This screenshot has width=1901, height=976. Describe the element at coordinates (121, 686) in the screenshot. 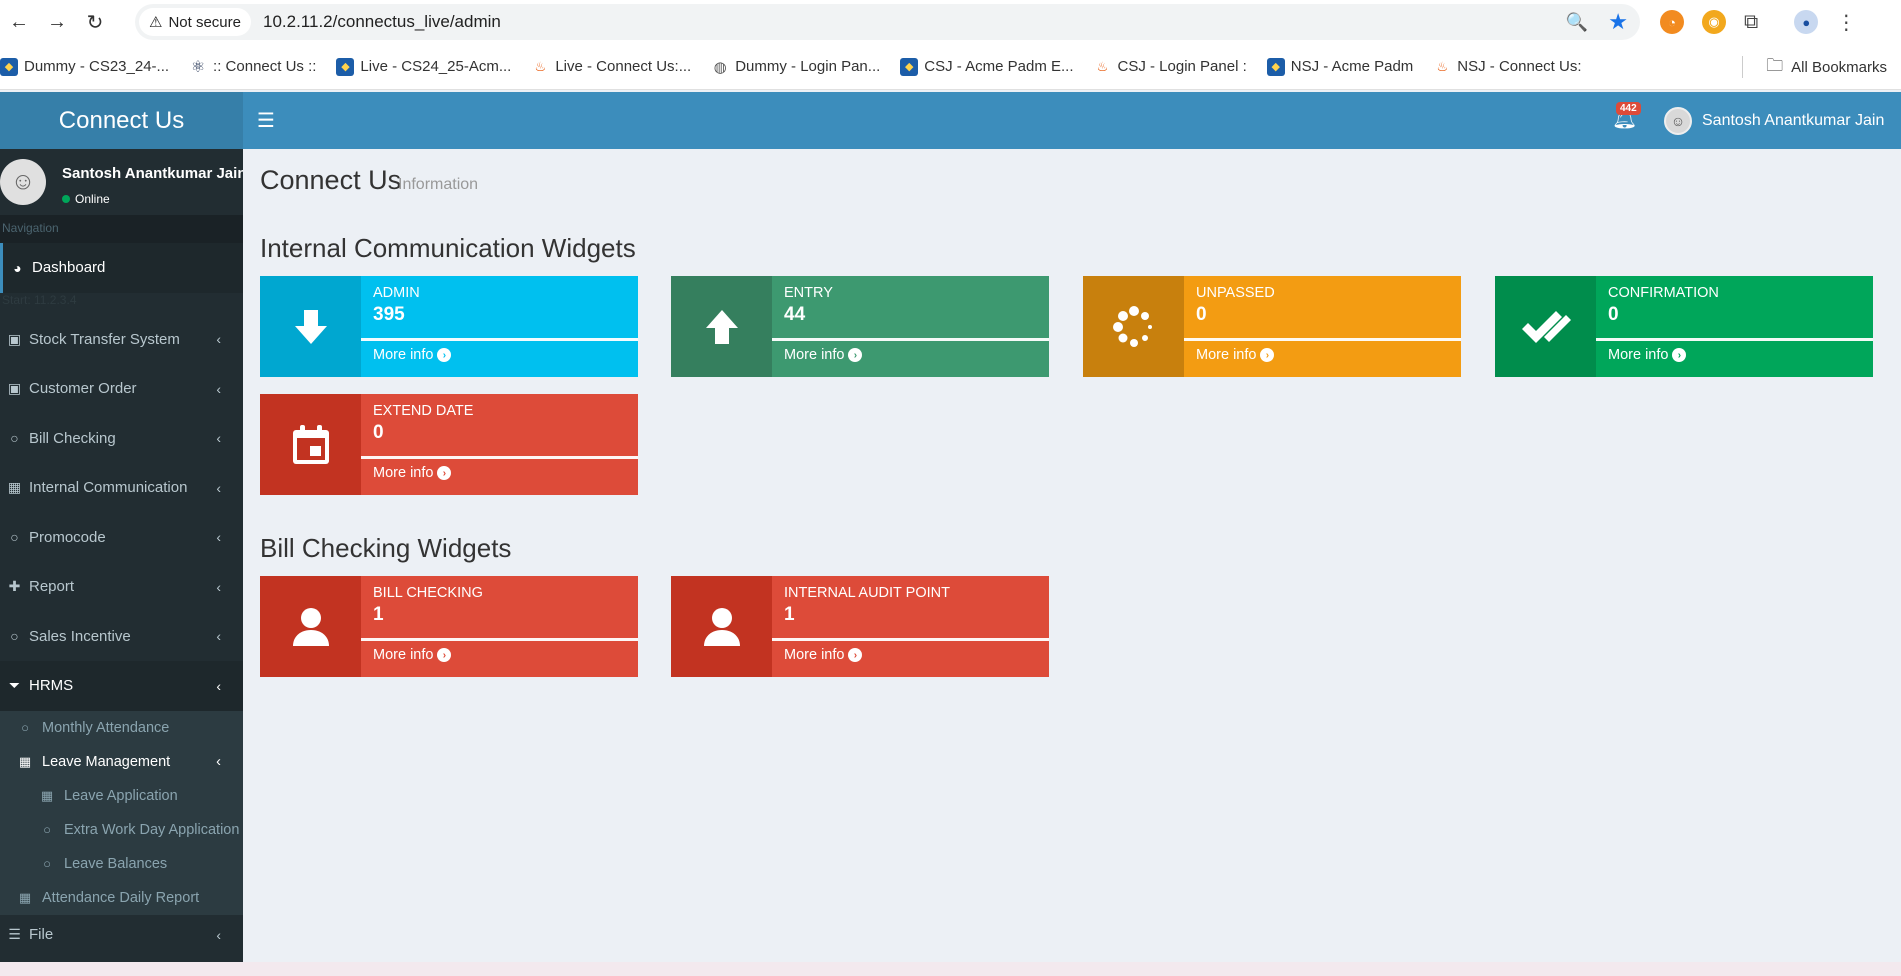

I see `sidebar-item-hrms: ⏷ HRMS ‹` at that location.